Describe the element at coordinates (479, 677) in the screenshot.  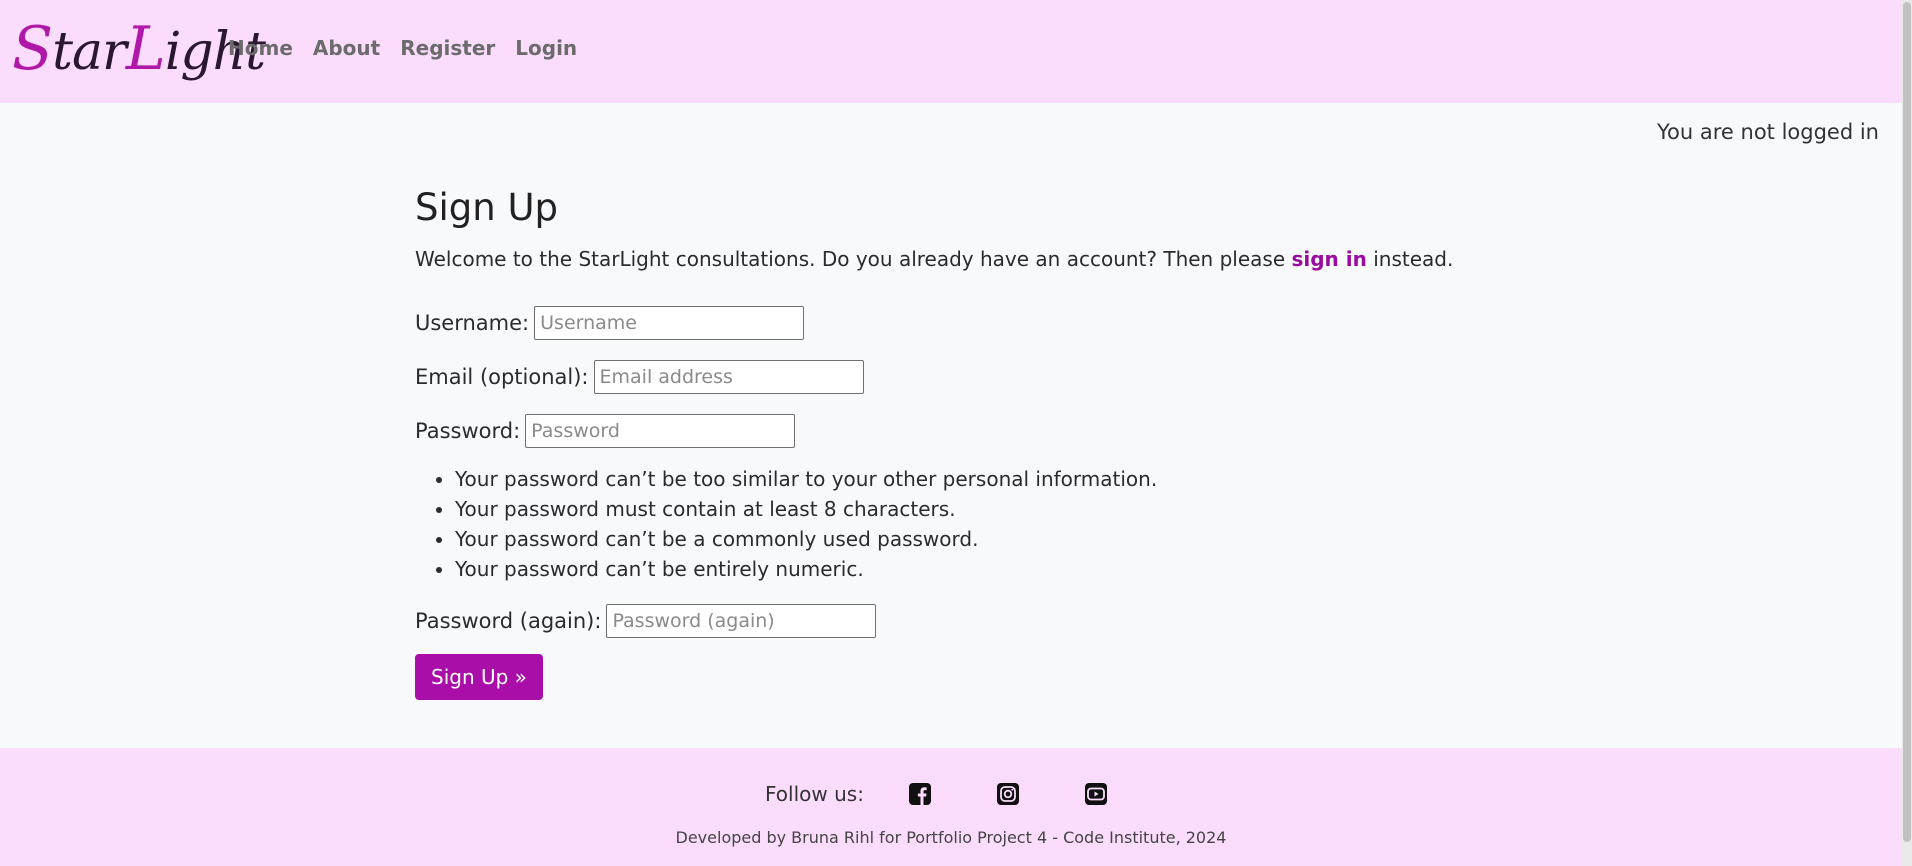
I see `sign-up-button: Sign Up »` at that location.